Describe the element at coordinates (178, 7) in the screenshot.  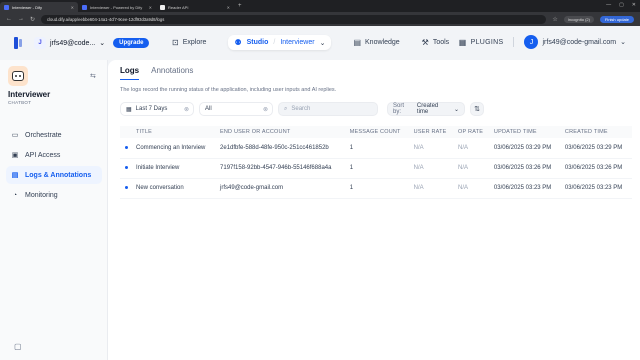
I see `tab-label: Reader API` at that location.